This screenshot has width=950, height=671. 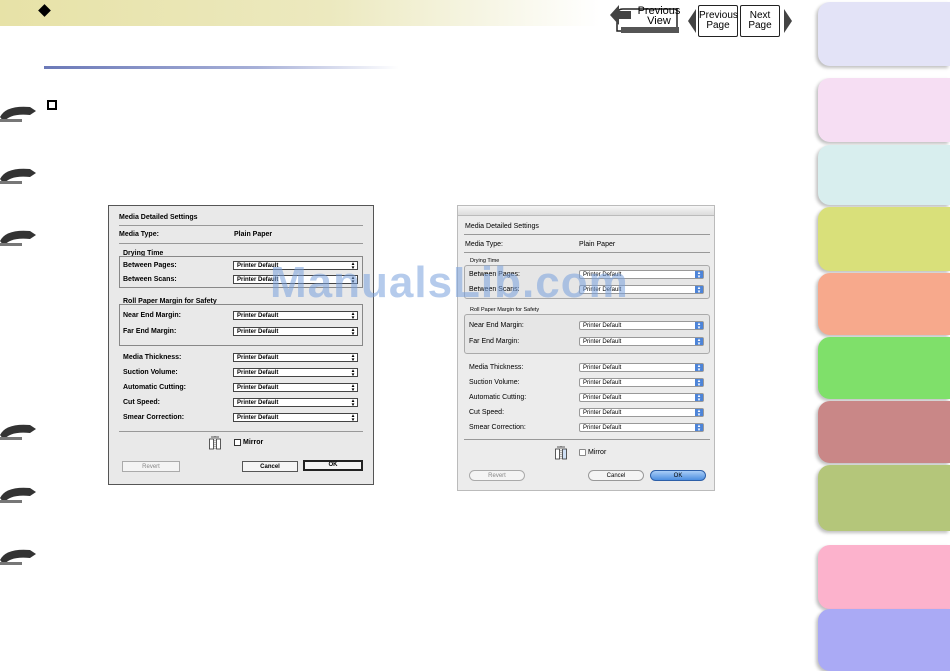 I want to click on watermark: ManualsLib.com, so click(x=449, y=282).